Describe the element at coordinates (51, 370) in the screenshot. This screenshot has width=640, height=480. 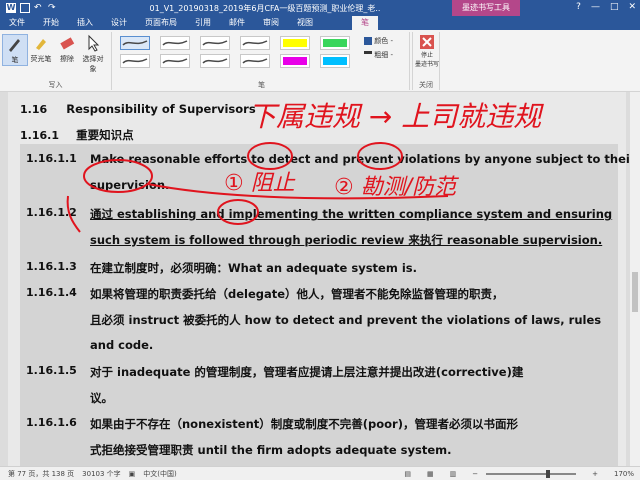
I see `item-number: 1.16.1.5` at that location.